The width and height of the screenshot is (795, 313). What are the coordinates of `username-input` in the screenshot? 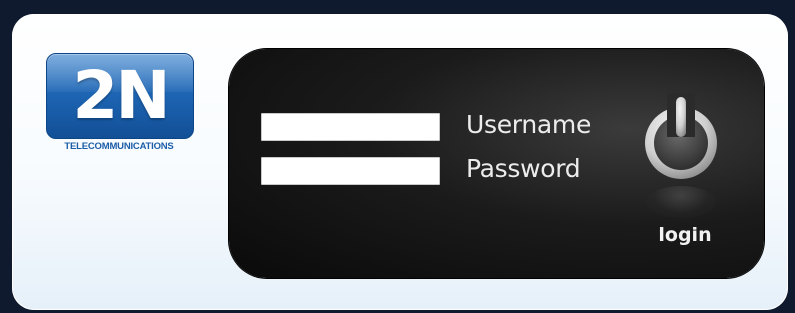 It's located at (350, 127).